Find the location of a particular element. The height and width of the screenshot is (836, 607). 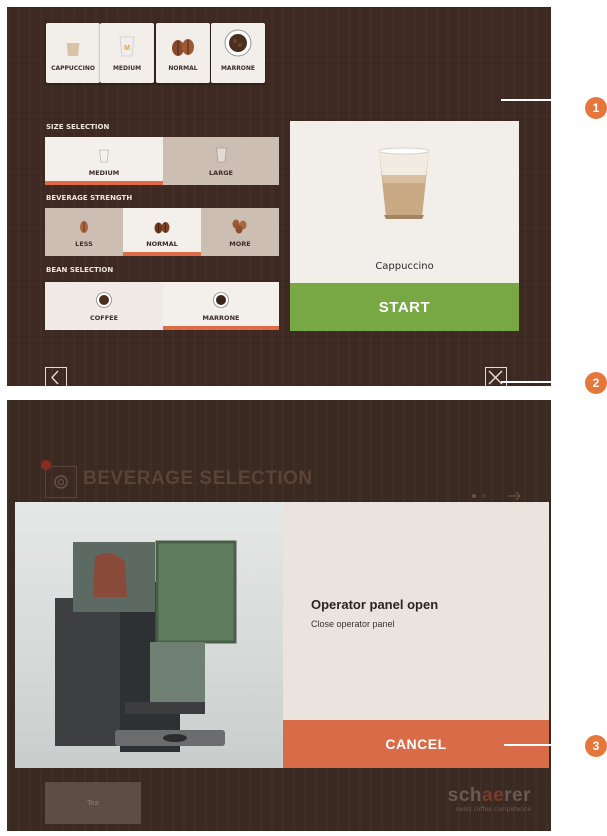

close-icon is located at coordinates (495, 377).